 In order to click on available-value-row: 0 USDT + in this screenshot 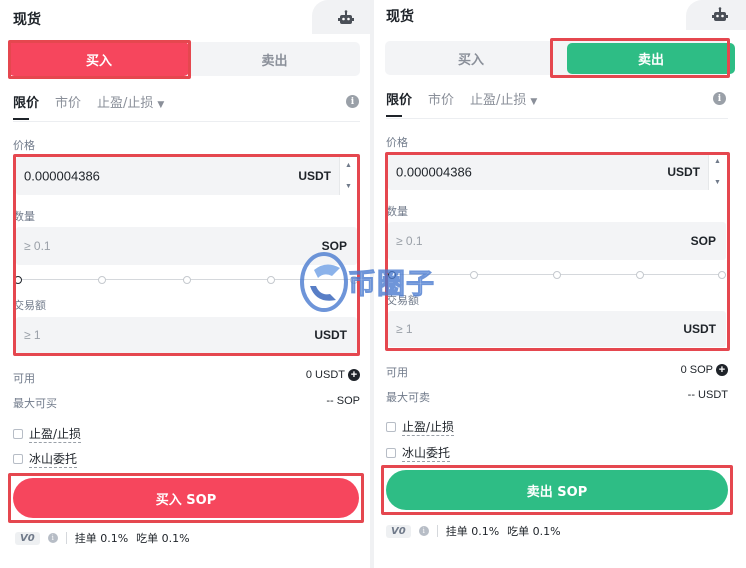, I will do `click(333, 375)`.